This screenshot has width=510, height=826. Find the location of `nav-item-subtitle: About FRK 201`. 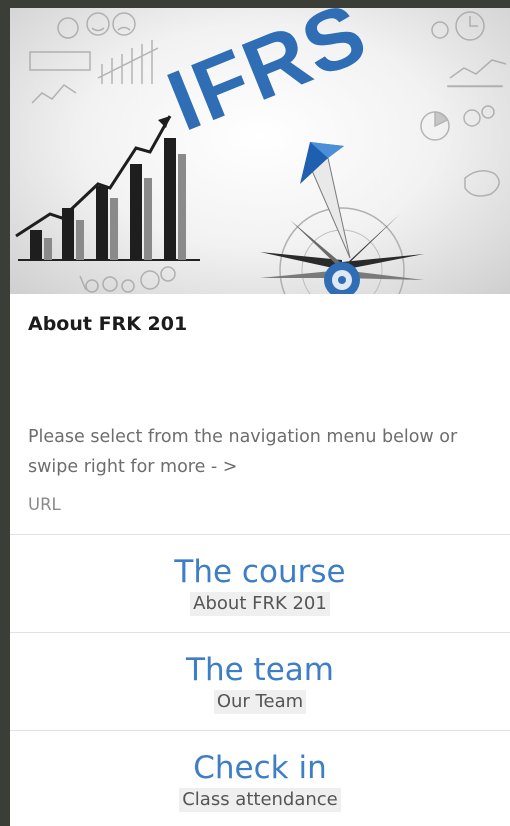

nav-item-subtitle: About FRK 201 is located at coordinates (260, 604).